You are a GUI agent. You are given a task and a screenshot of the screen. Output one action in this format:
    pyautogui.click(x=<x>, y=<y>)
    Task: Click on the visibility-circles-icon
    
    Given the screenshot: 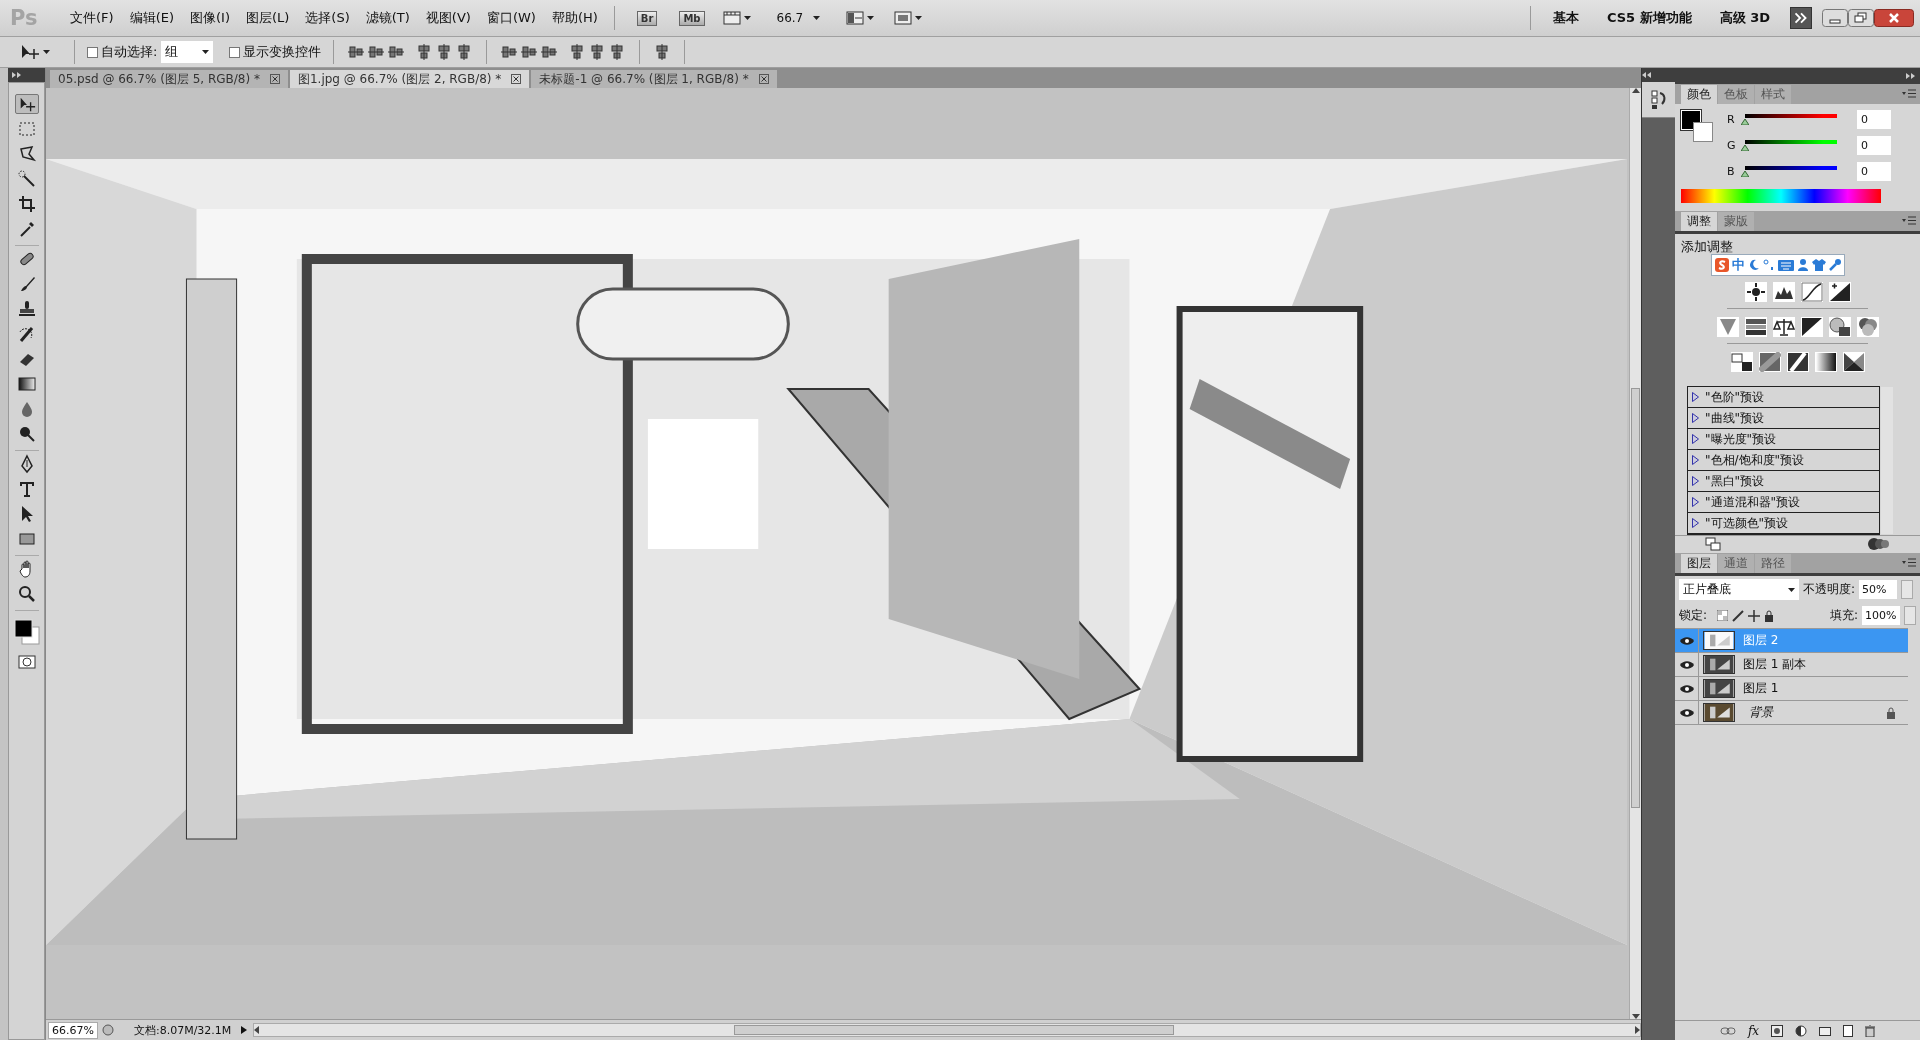 What is the action you would take?
    pyautogui.click(x=1879, y=543)
    